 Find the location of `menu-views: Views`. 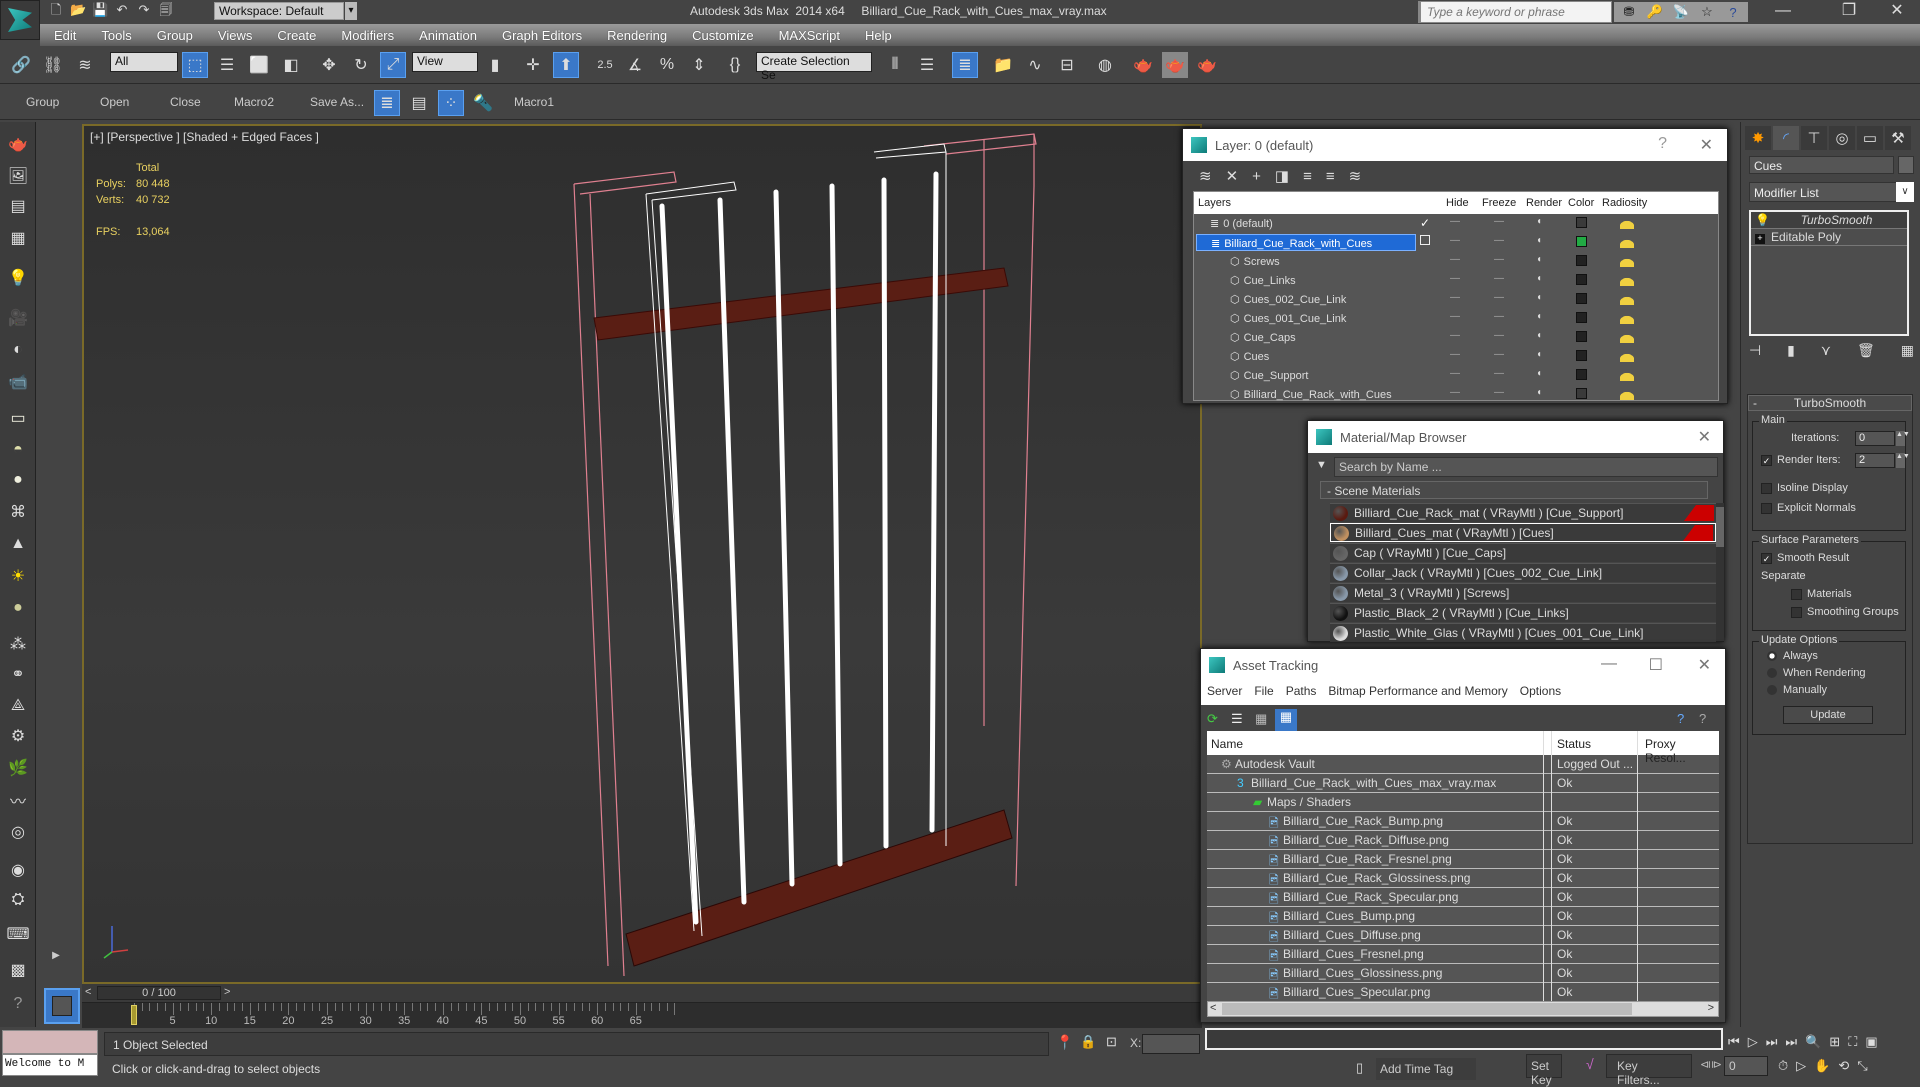

menu-views: Views is located at coordinates (235, 35).